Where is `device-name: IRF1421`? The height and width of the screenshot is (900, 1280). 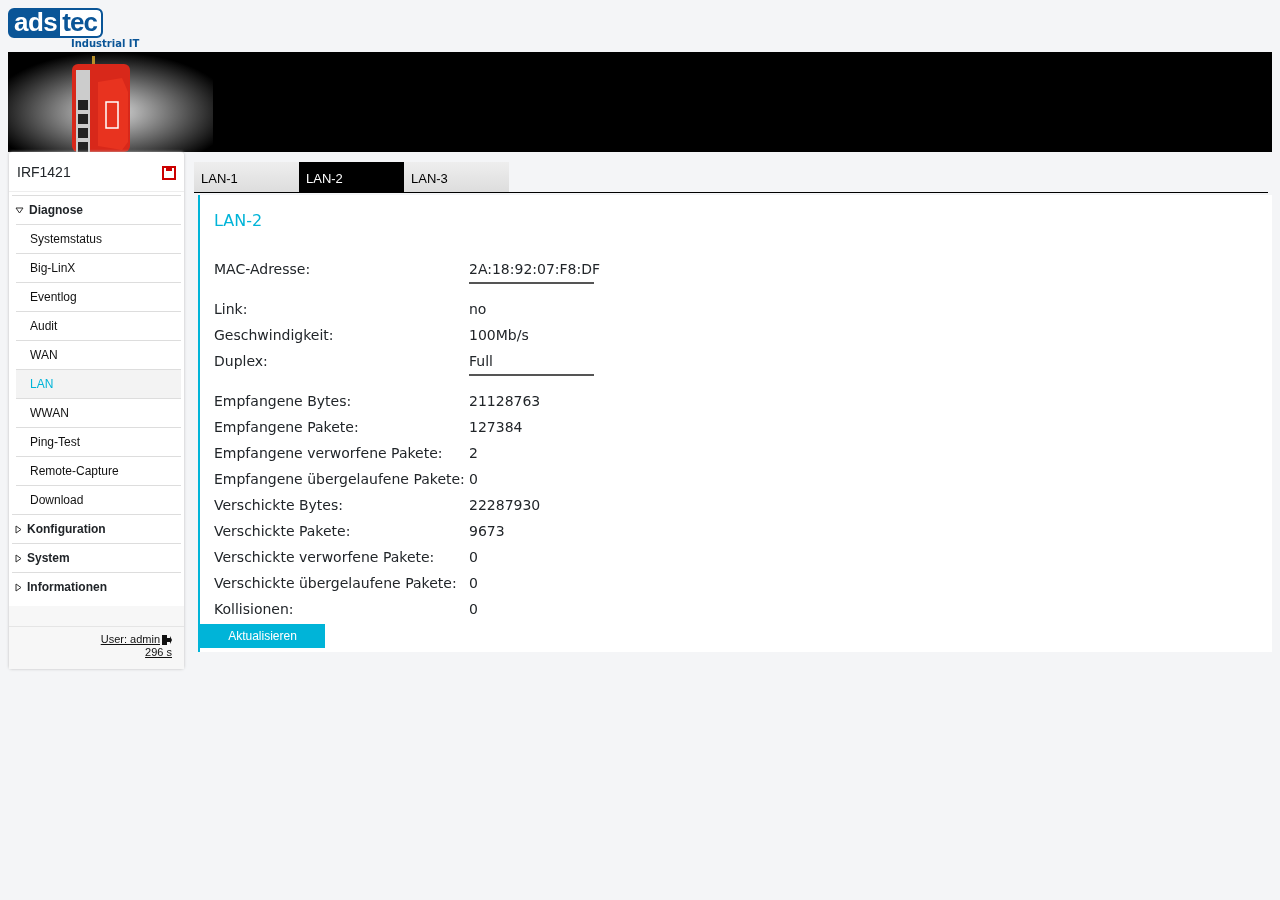 device-name: IRF1421 is located at coordinates (44, 172).